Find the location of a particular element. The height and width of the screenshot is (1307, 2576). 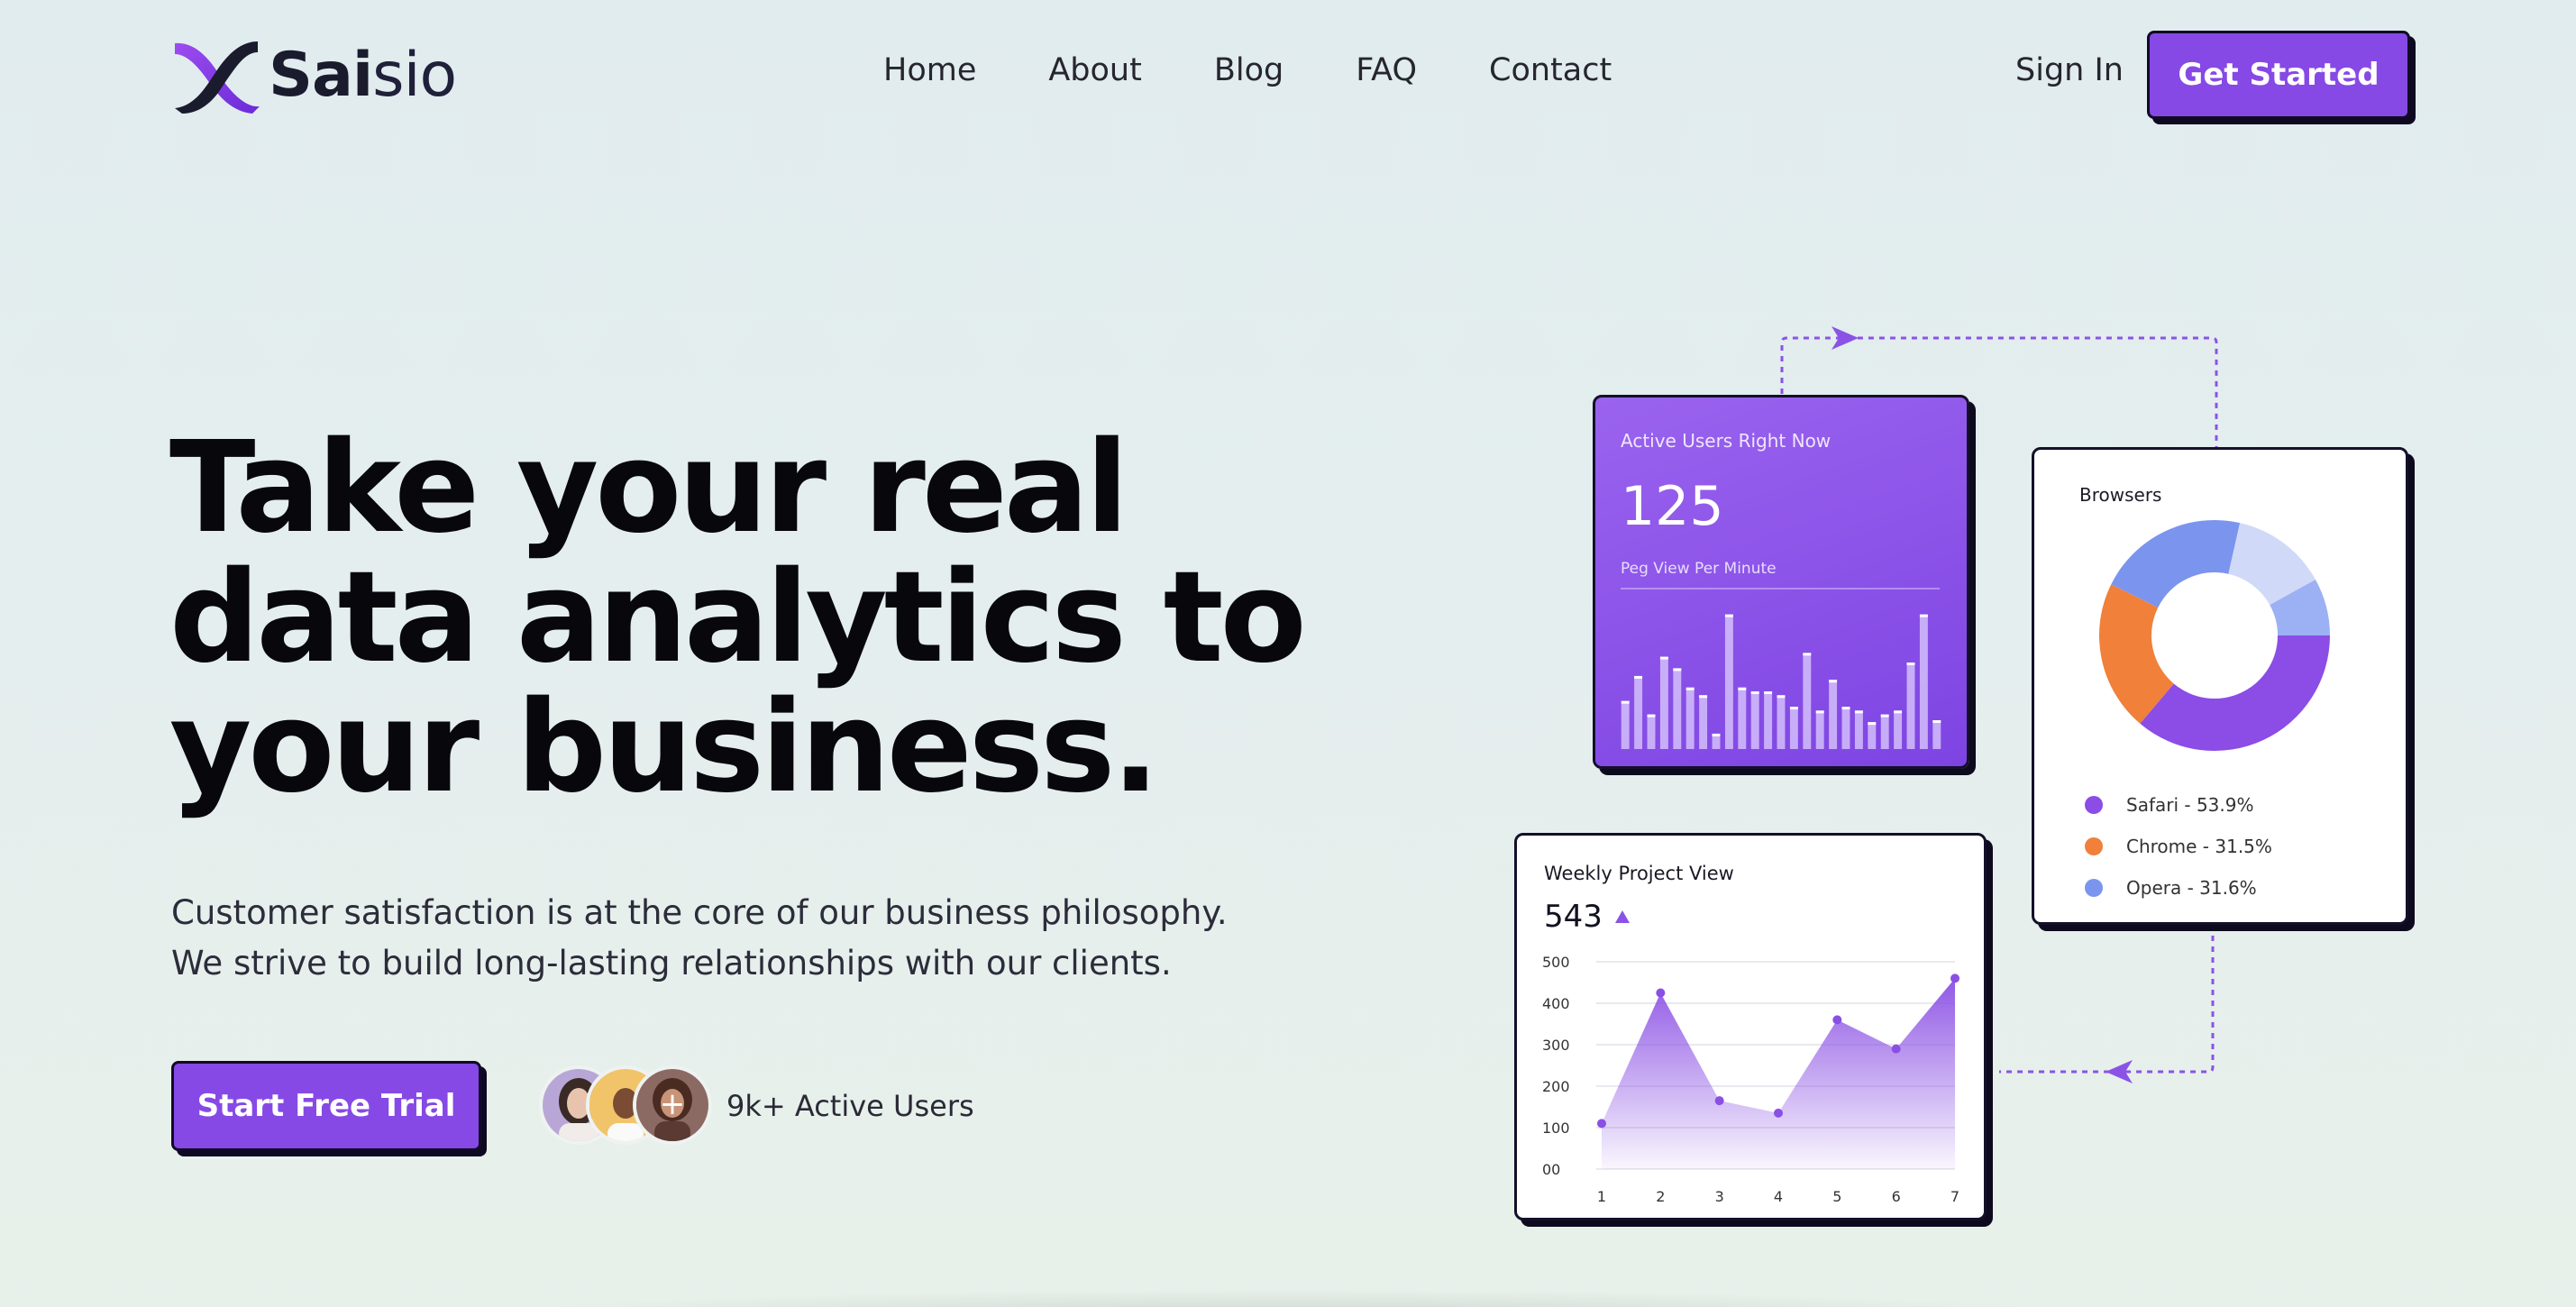

nav-about: About is located at coordinates (1095, 70).